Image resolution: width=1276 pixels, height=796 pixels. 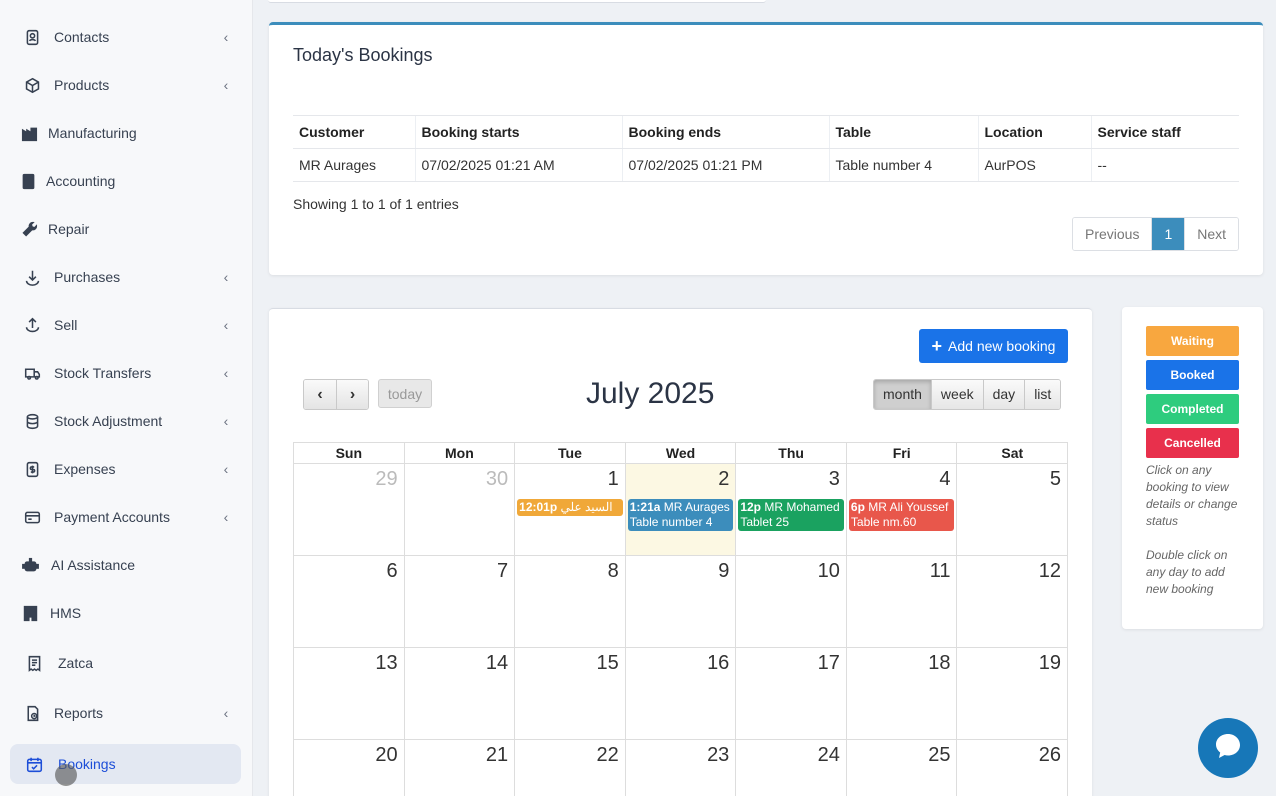 What do you see at coordinates (725, 132) in the screenshot?
I see `column-header: Booking ends` at bounding box center [725, 132].